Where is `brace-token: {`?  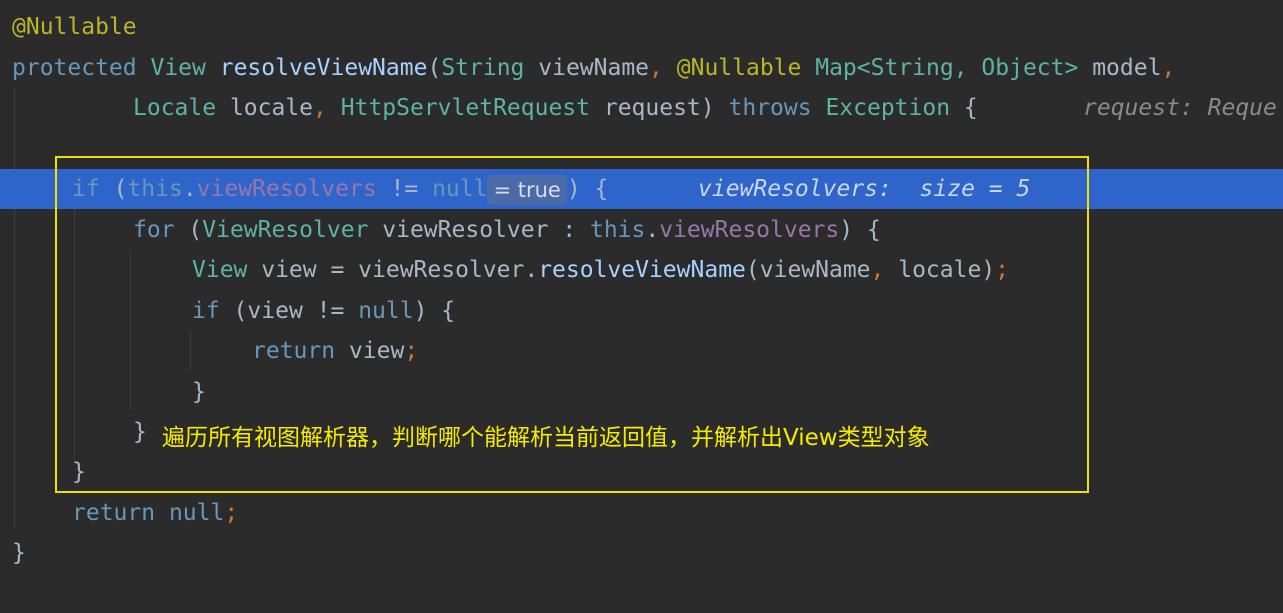 brace-token: { is located at coordinates (970, 108).